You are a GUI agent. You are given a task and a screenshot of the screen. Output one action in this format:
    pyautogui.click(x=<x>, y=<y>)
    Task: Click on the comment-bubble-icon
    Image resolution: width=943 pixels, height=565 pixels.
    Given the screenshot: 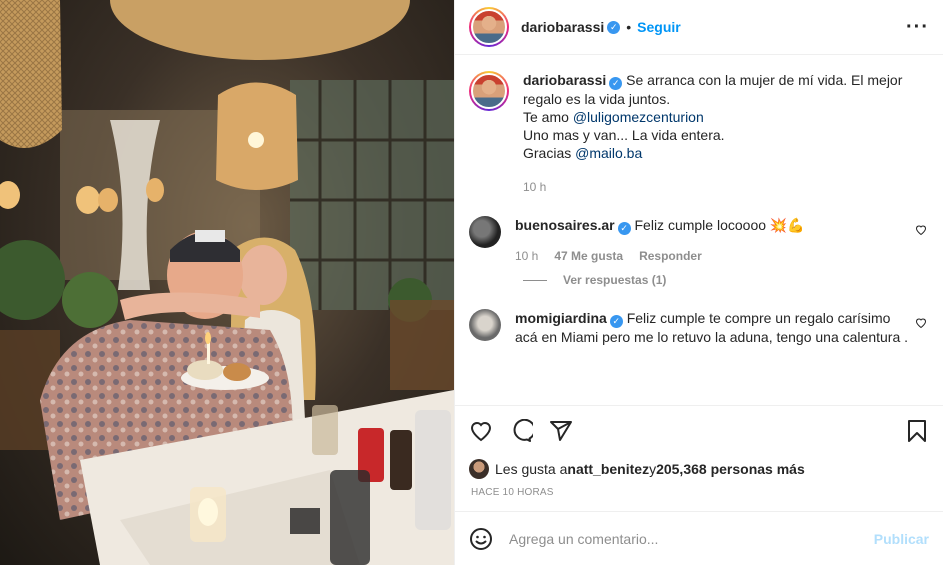 What is the action you would take?
    pyautogui.click(x=521, y=430)
    